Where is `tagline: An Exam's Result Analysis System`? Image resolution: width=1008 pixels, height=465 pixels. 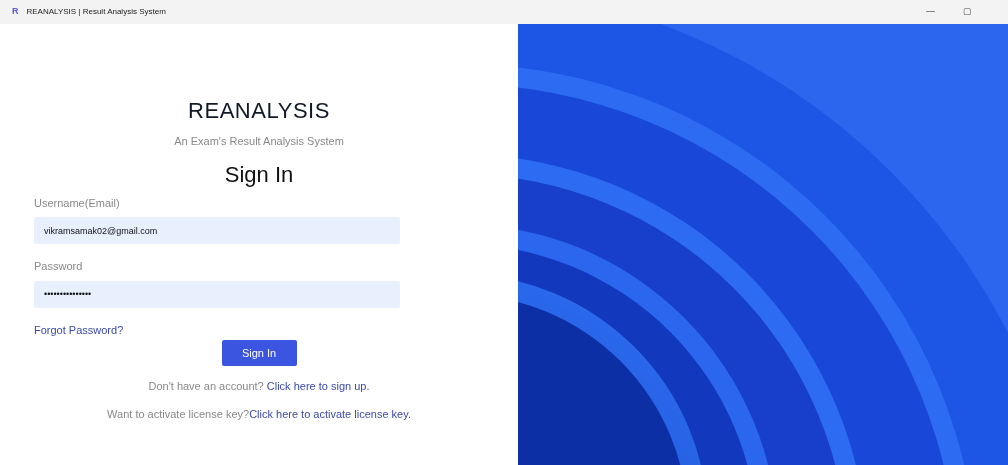 tagline: An Exam's Result Analysis System is located at coordinates (259, 141).